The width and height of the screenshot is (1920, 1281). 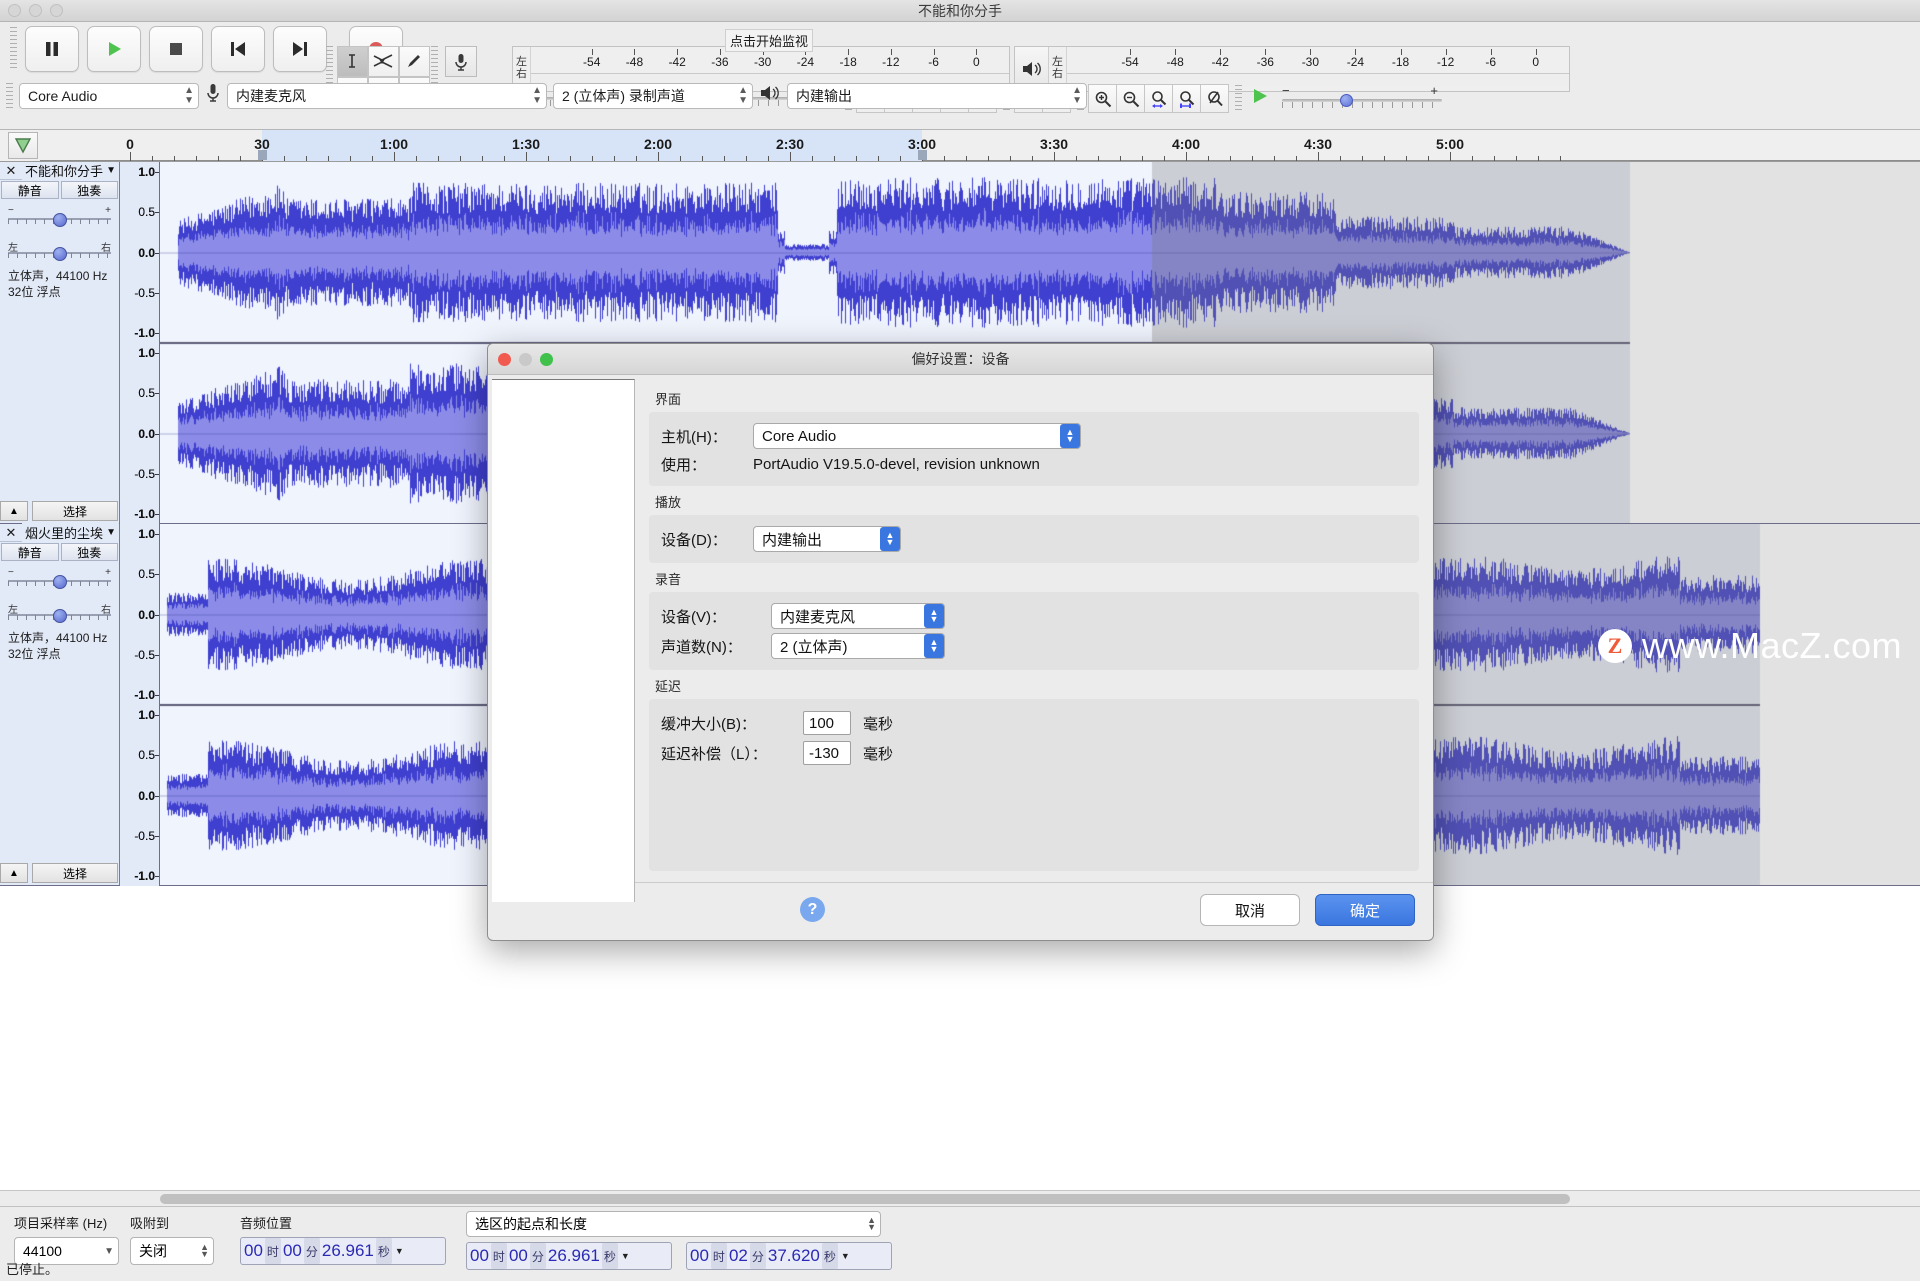 I want to click on recording-channels-select: 2 (立体声) 录制声道 ▲ ▼, so click(x=653, y=95).